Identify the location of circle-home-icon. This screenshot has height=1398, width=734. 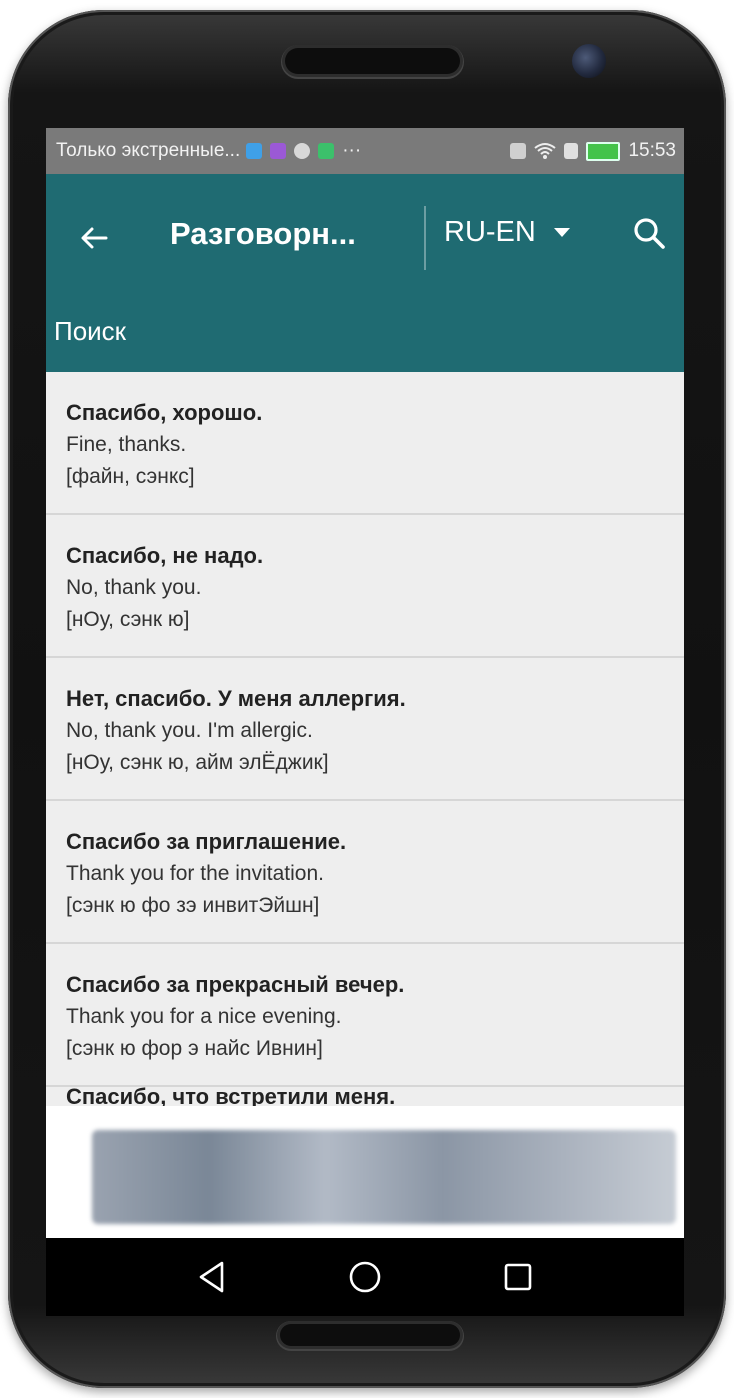
(365, 1277).